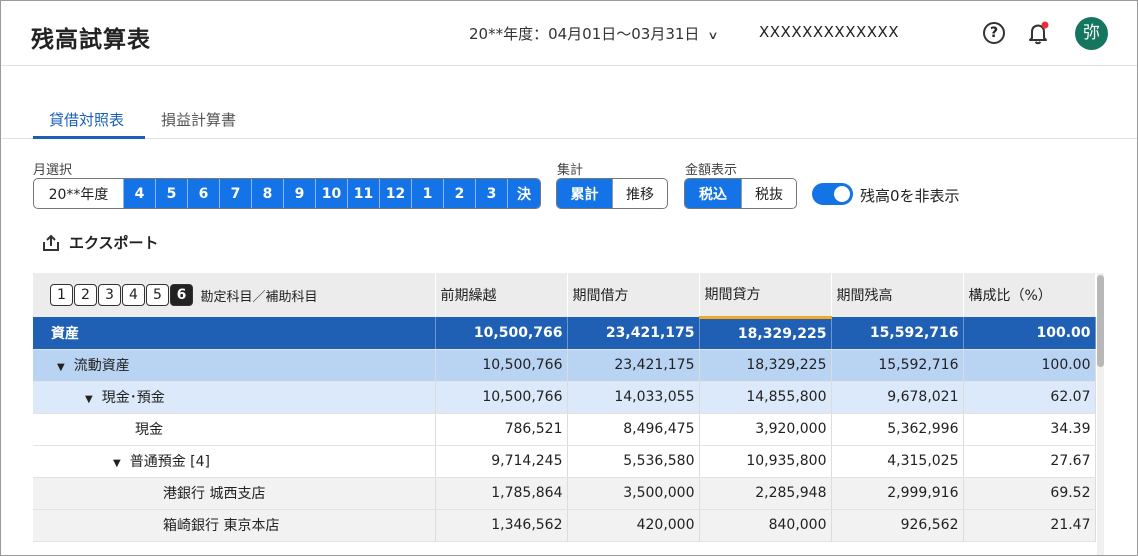 This screenshot has height=556, width=1138. Describe the element at coordinates (639, 193) in the screenshot. I see `aggregate-trend: 推移` at that location.